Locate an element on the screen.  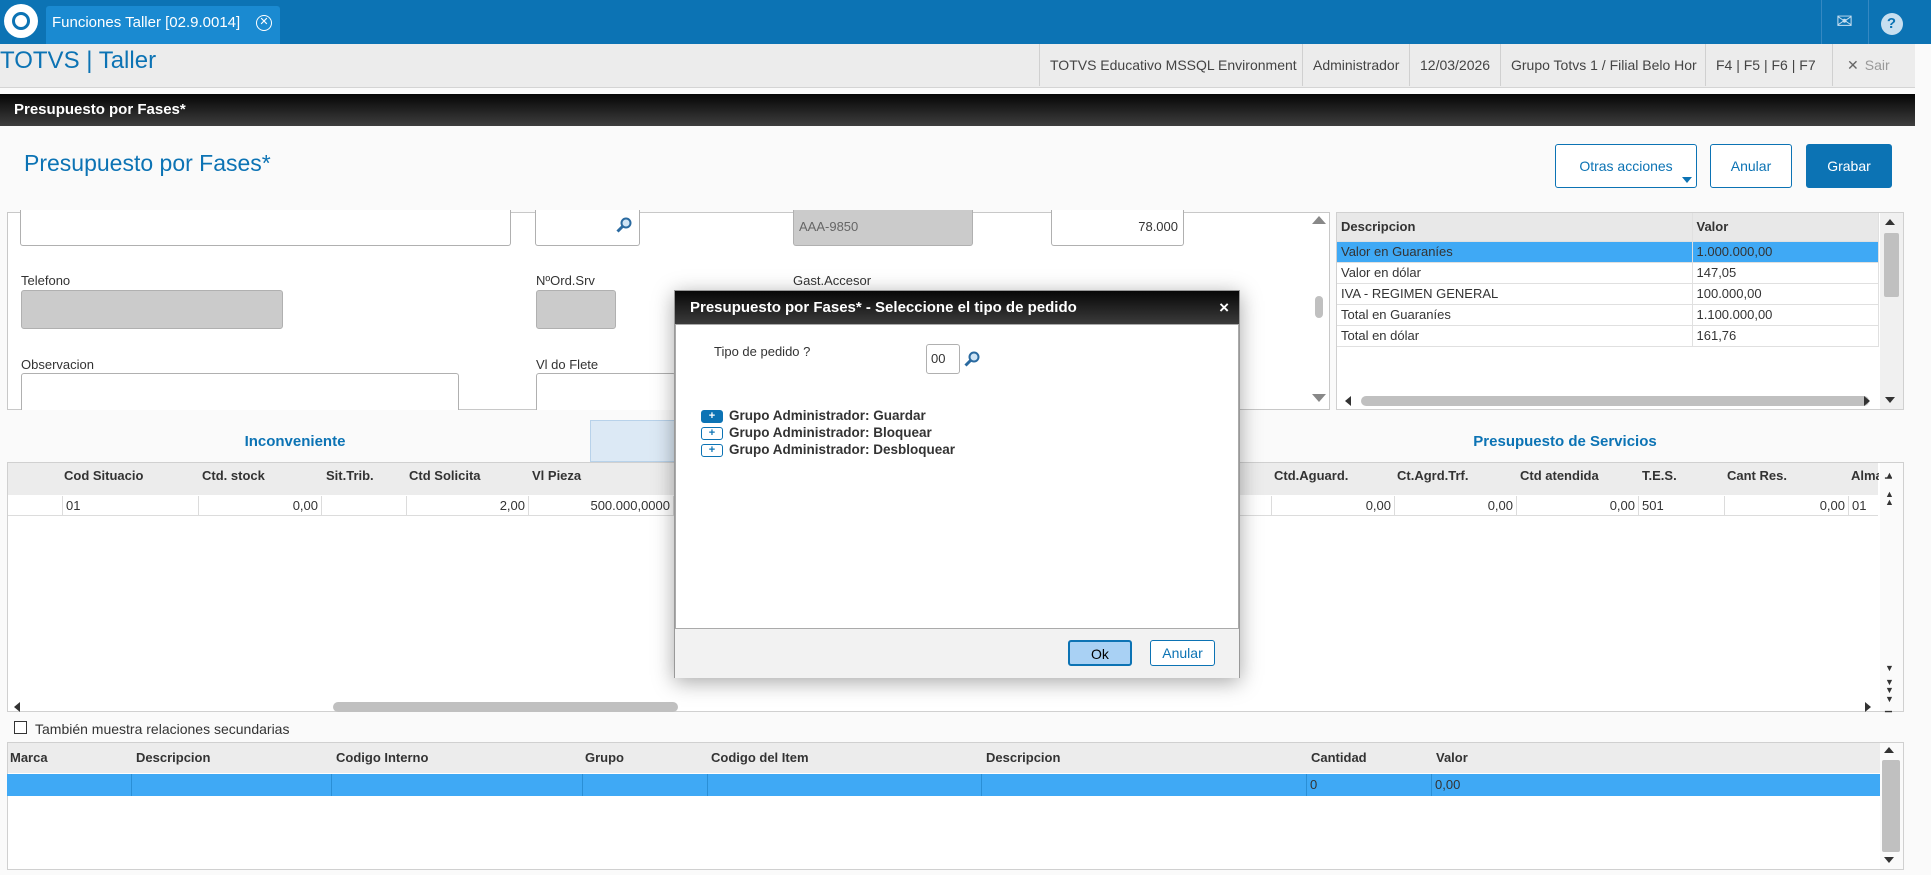
close-icon: × is located at coordinates (1224, 307).